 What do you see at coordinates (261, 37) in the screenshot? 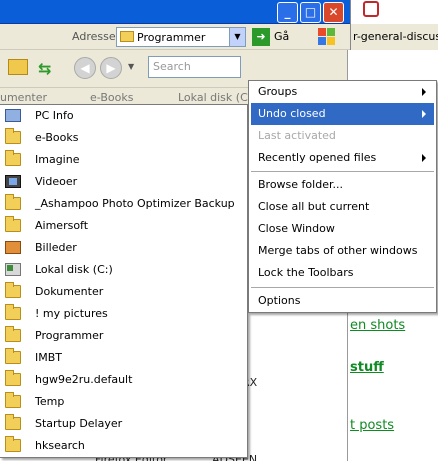
I see `go-arrow-icon: ➜` at bounding box center [261, 37].